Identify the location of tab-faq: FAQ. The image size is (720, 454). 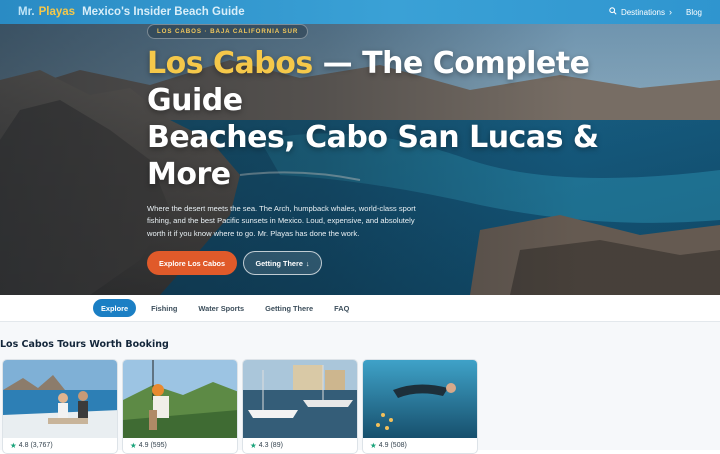
(341, 308).